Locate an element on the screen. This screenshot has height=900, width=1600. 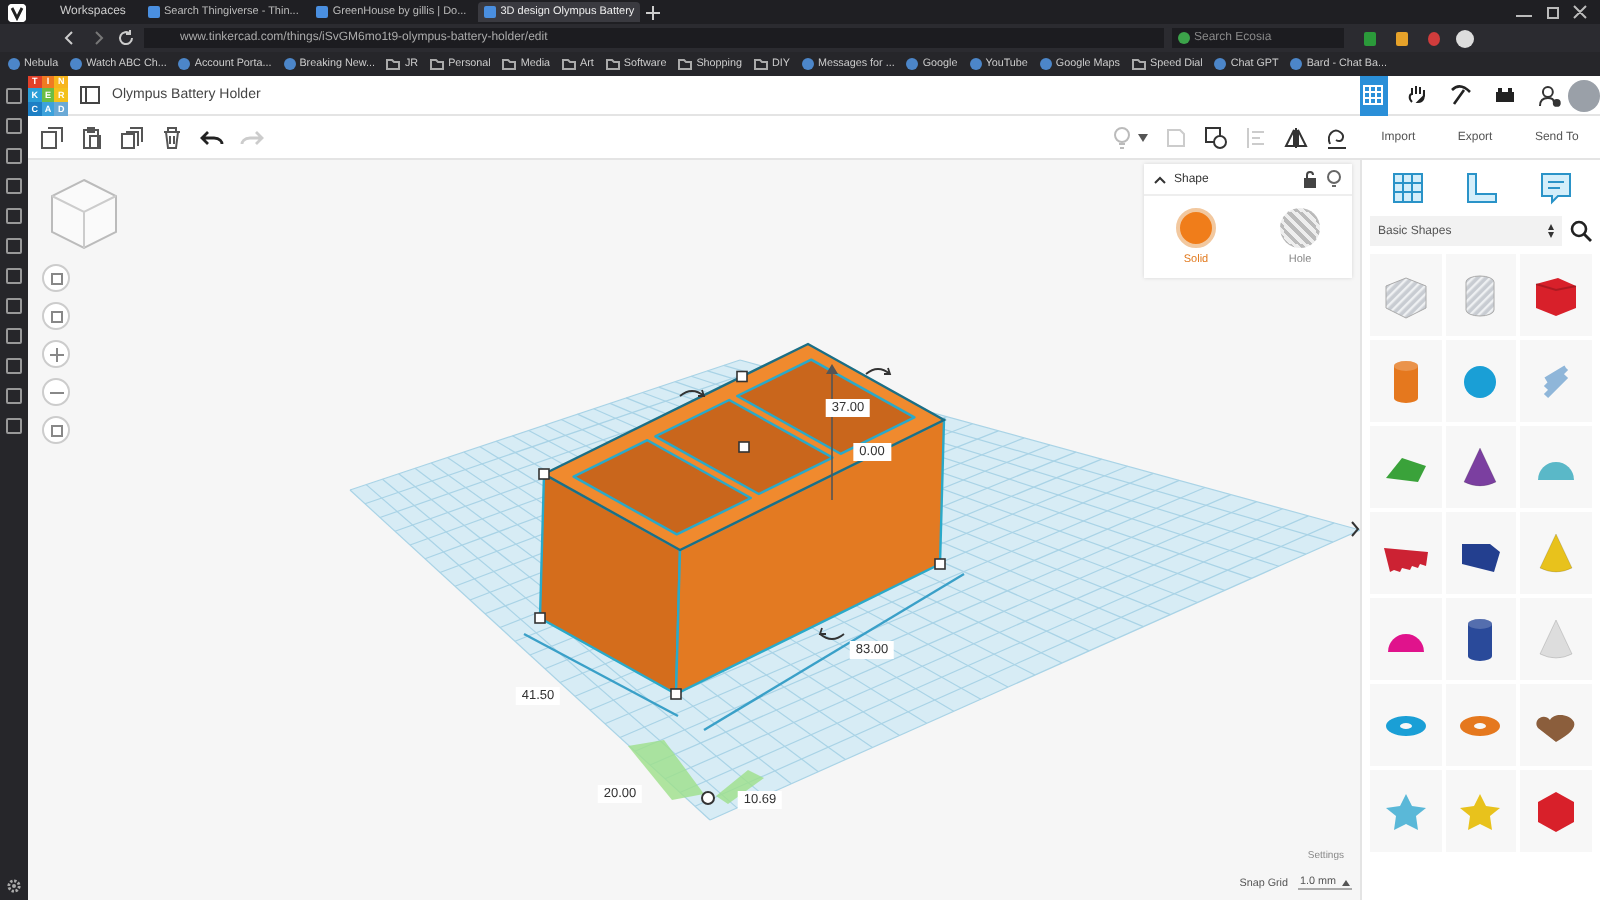
ungroup-icon is located at coordinates (1216, 137).